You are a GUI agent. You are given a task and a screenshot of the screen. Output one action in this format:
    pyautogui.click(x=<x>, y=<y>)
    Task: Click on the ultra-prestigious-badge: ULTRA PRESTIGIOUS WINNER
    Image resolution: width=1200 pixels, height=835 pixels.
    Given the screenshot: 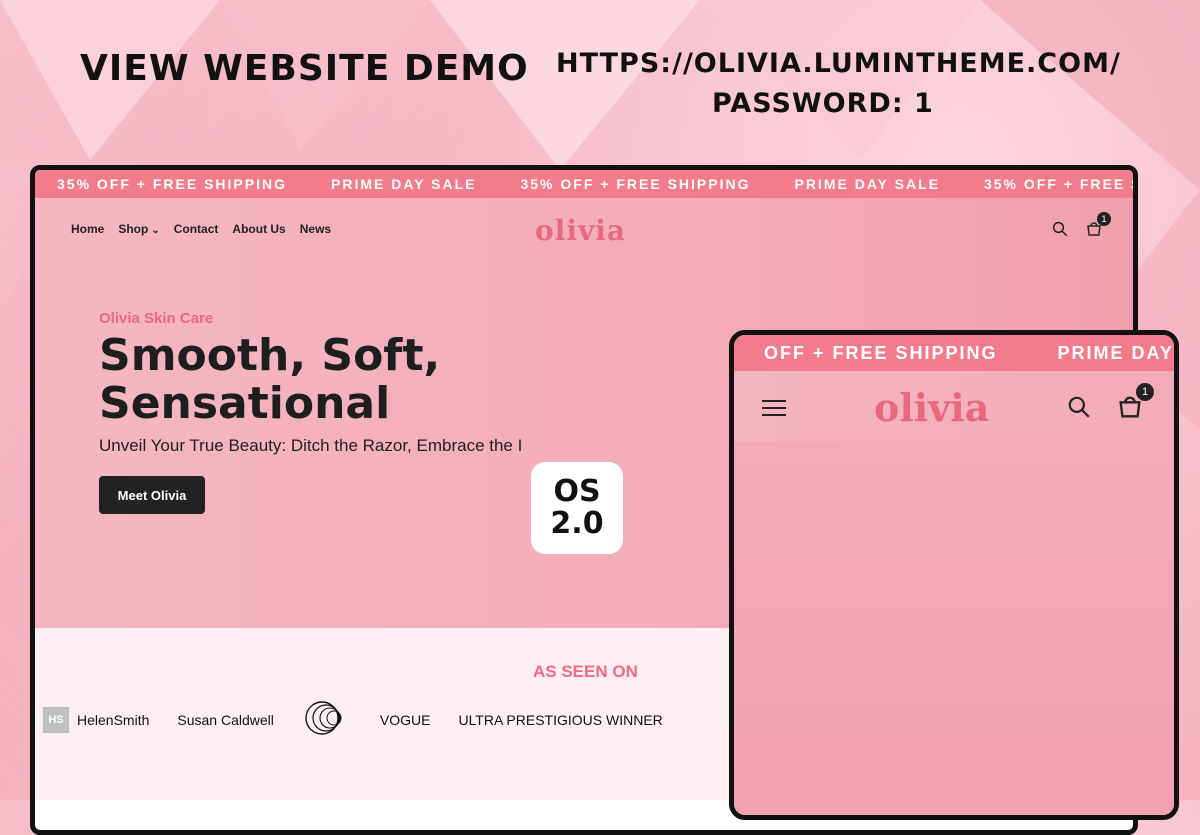 What is the action you would take?
    pyautogui.click(x=560, y=719)
    